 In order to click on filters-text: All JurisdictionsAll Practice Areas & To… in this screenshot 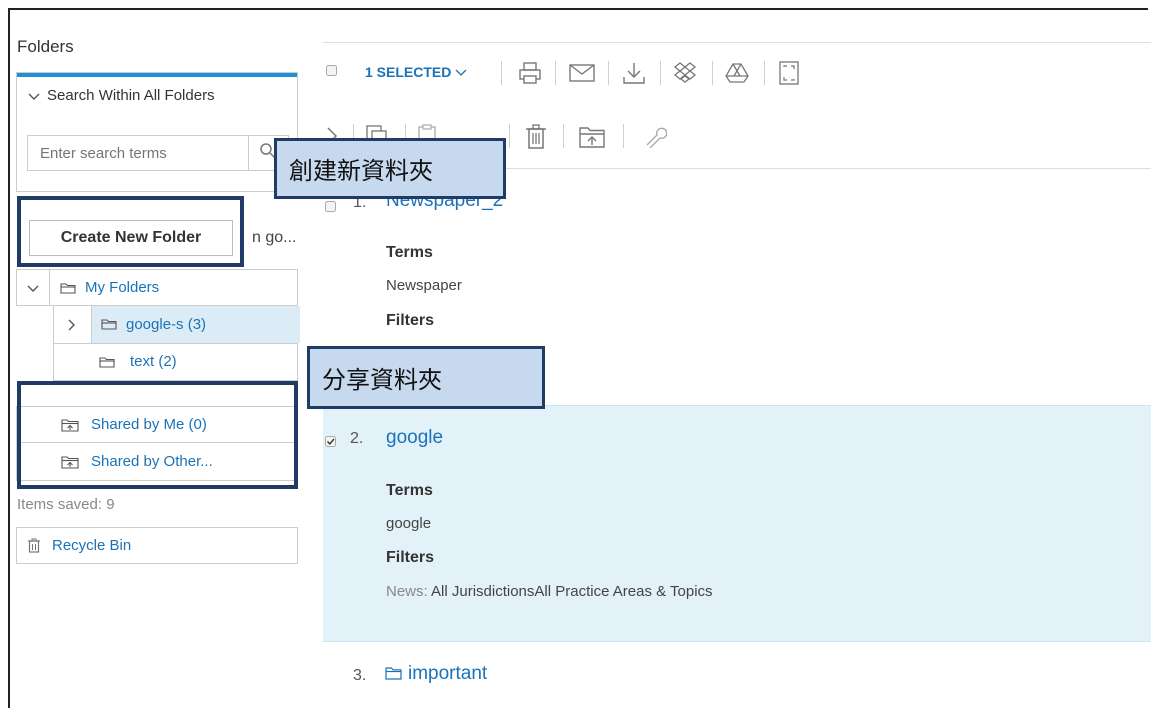, I will do `click(572, 591)`.